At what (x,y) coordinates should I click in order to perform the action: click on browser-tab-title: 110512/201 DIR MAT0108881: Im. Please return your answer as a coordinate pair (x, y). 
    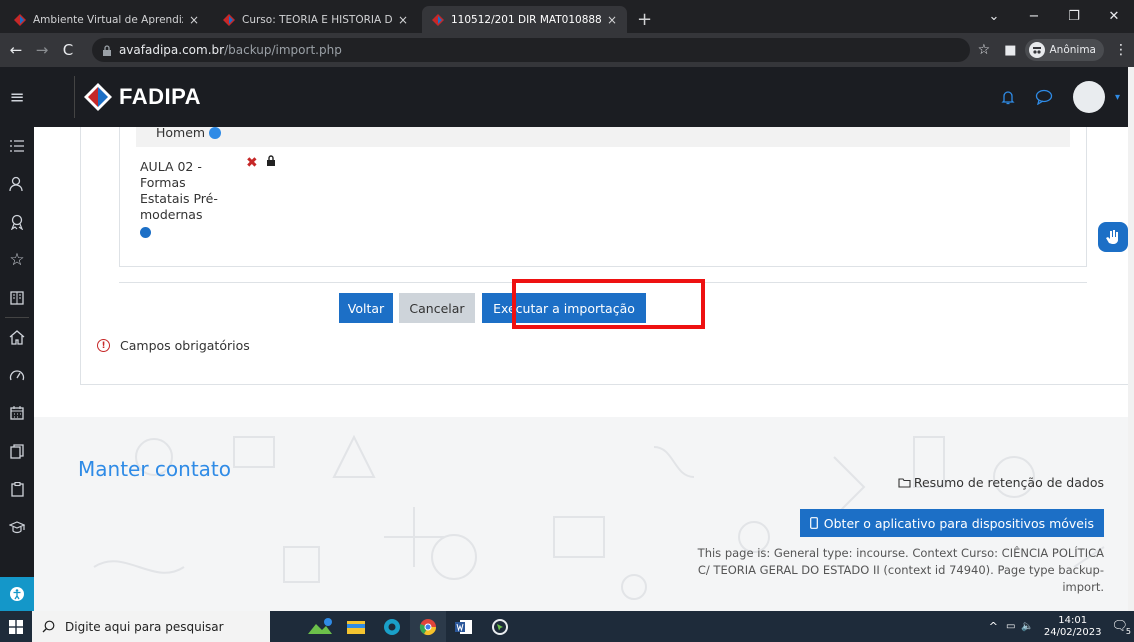
    Looking at the image, I should click on (526, 19).